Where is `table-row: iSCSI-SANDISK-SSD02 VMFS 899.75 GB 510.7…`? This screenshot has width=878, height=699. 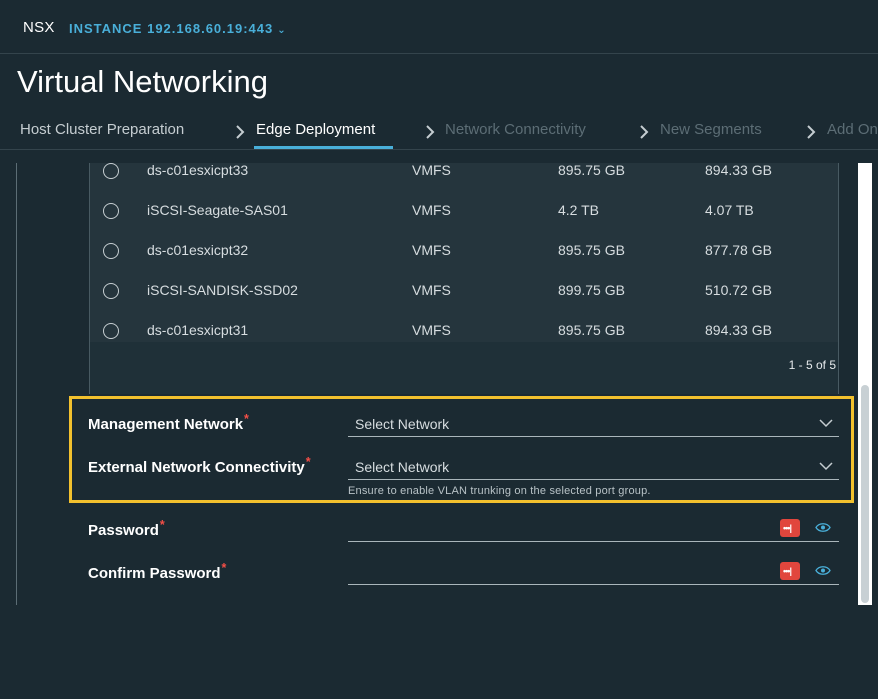
table-row: iSCSI-SANDISK-SSD02 VMFS 899.75 GB 510.7… is located at coordinates (464, 292).